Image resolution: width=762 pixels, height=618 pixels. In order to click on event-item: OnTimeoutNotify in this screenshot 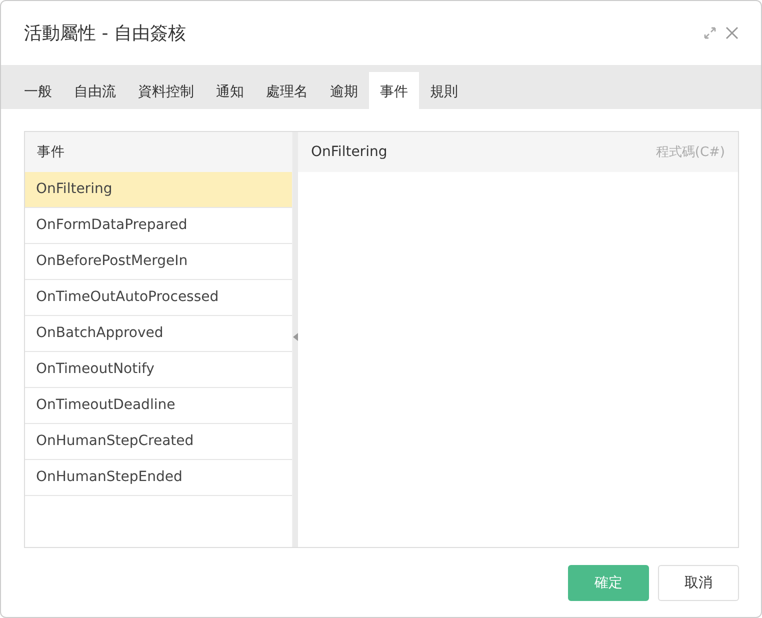, I will do `click(158, 370)`.